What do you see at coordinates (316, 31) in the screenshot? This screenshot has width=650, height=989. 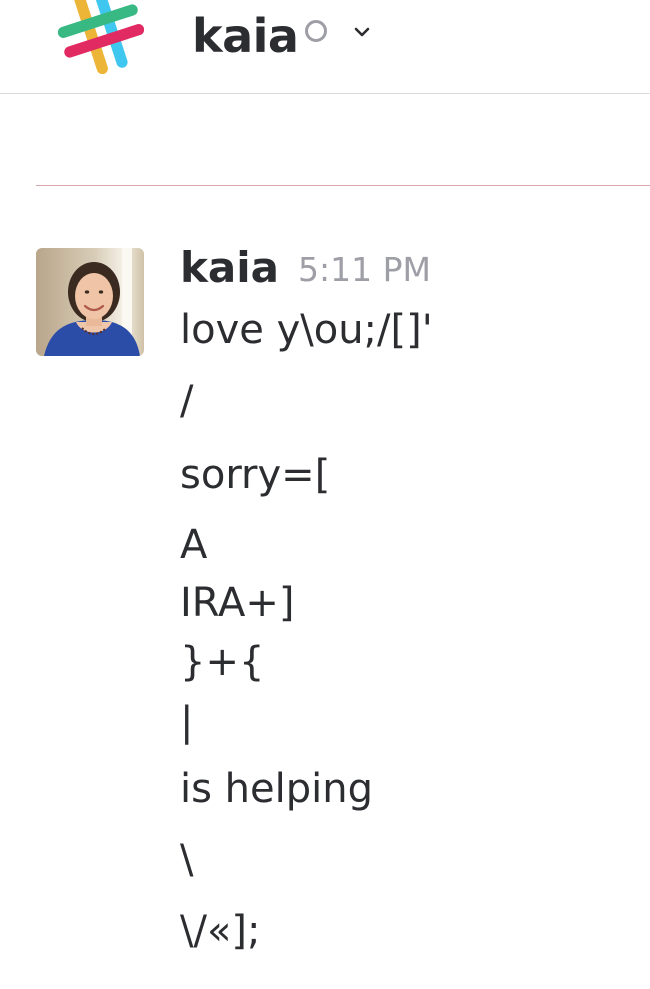 I see `presence-away-icon` at bounding box center [316, 31].